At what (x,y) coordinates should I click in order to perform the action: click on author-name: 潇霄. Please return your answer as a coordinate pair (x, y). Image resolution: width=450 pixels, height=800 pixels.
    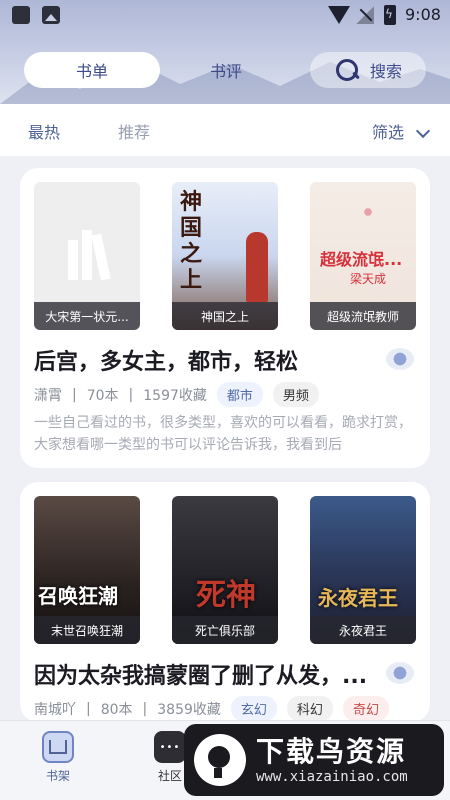
    Looking at the image, I should click on (48, 395).